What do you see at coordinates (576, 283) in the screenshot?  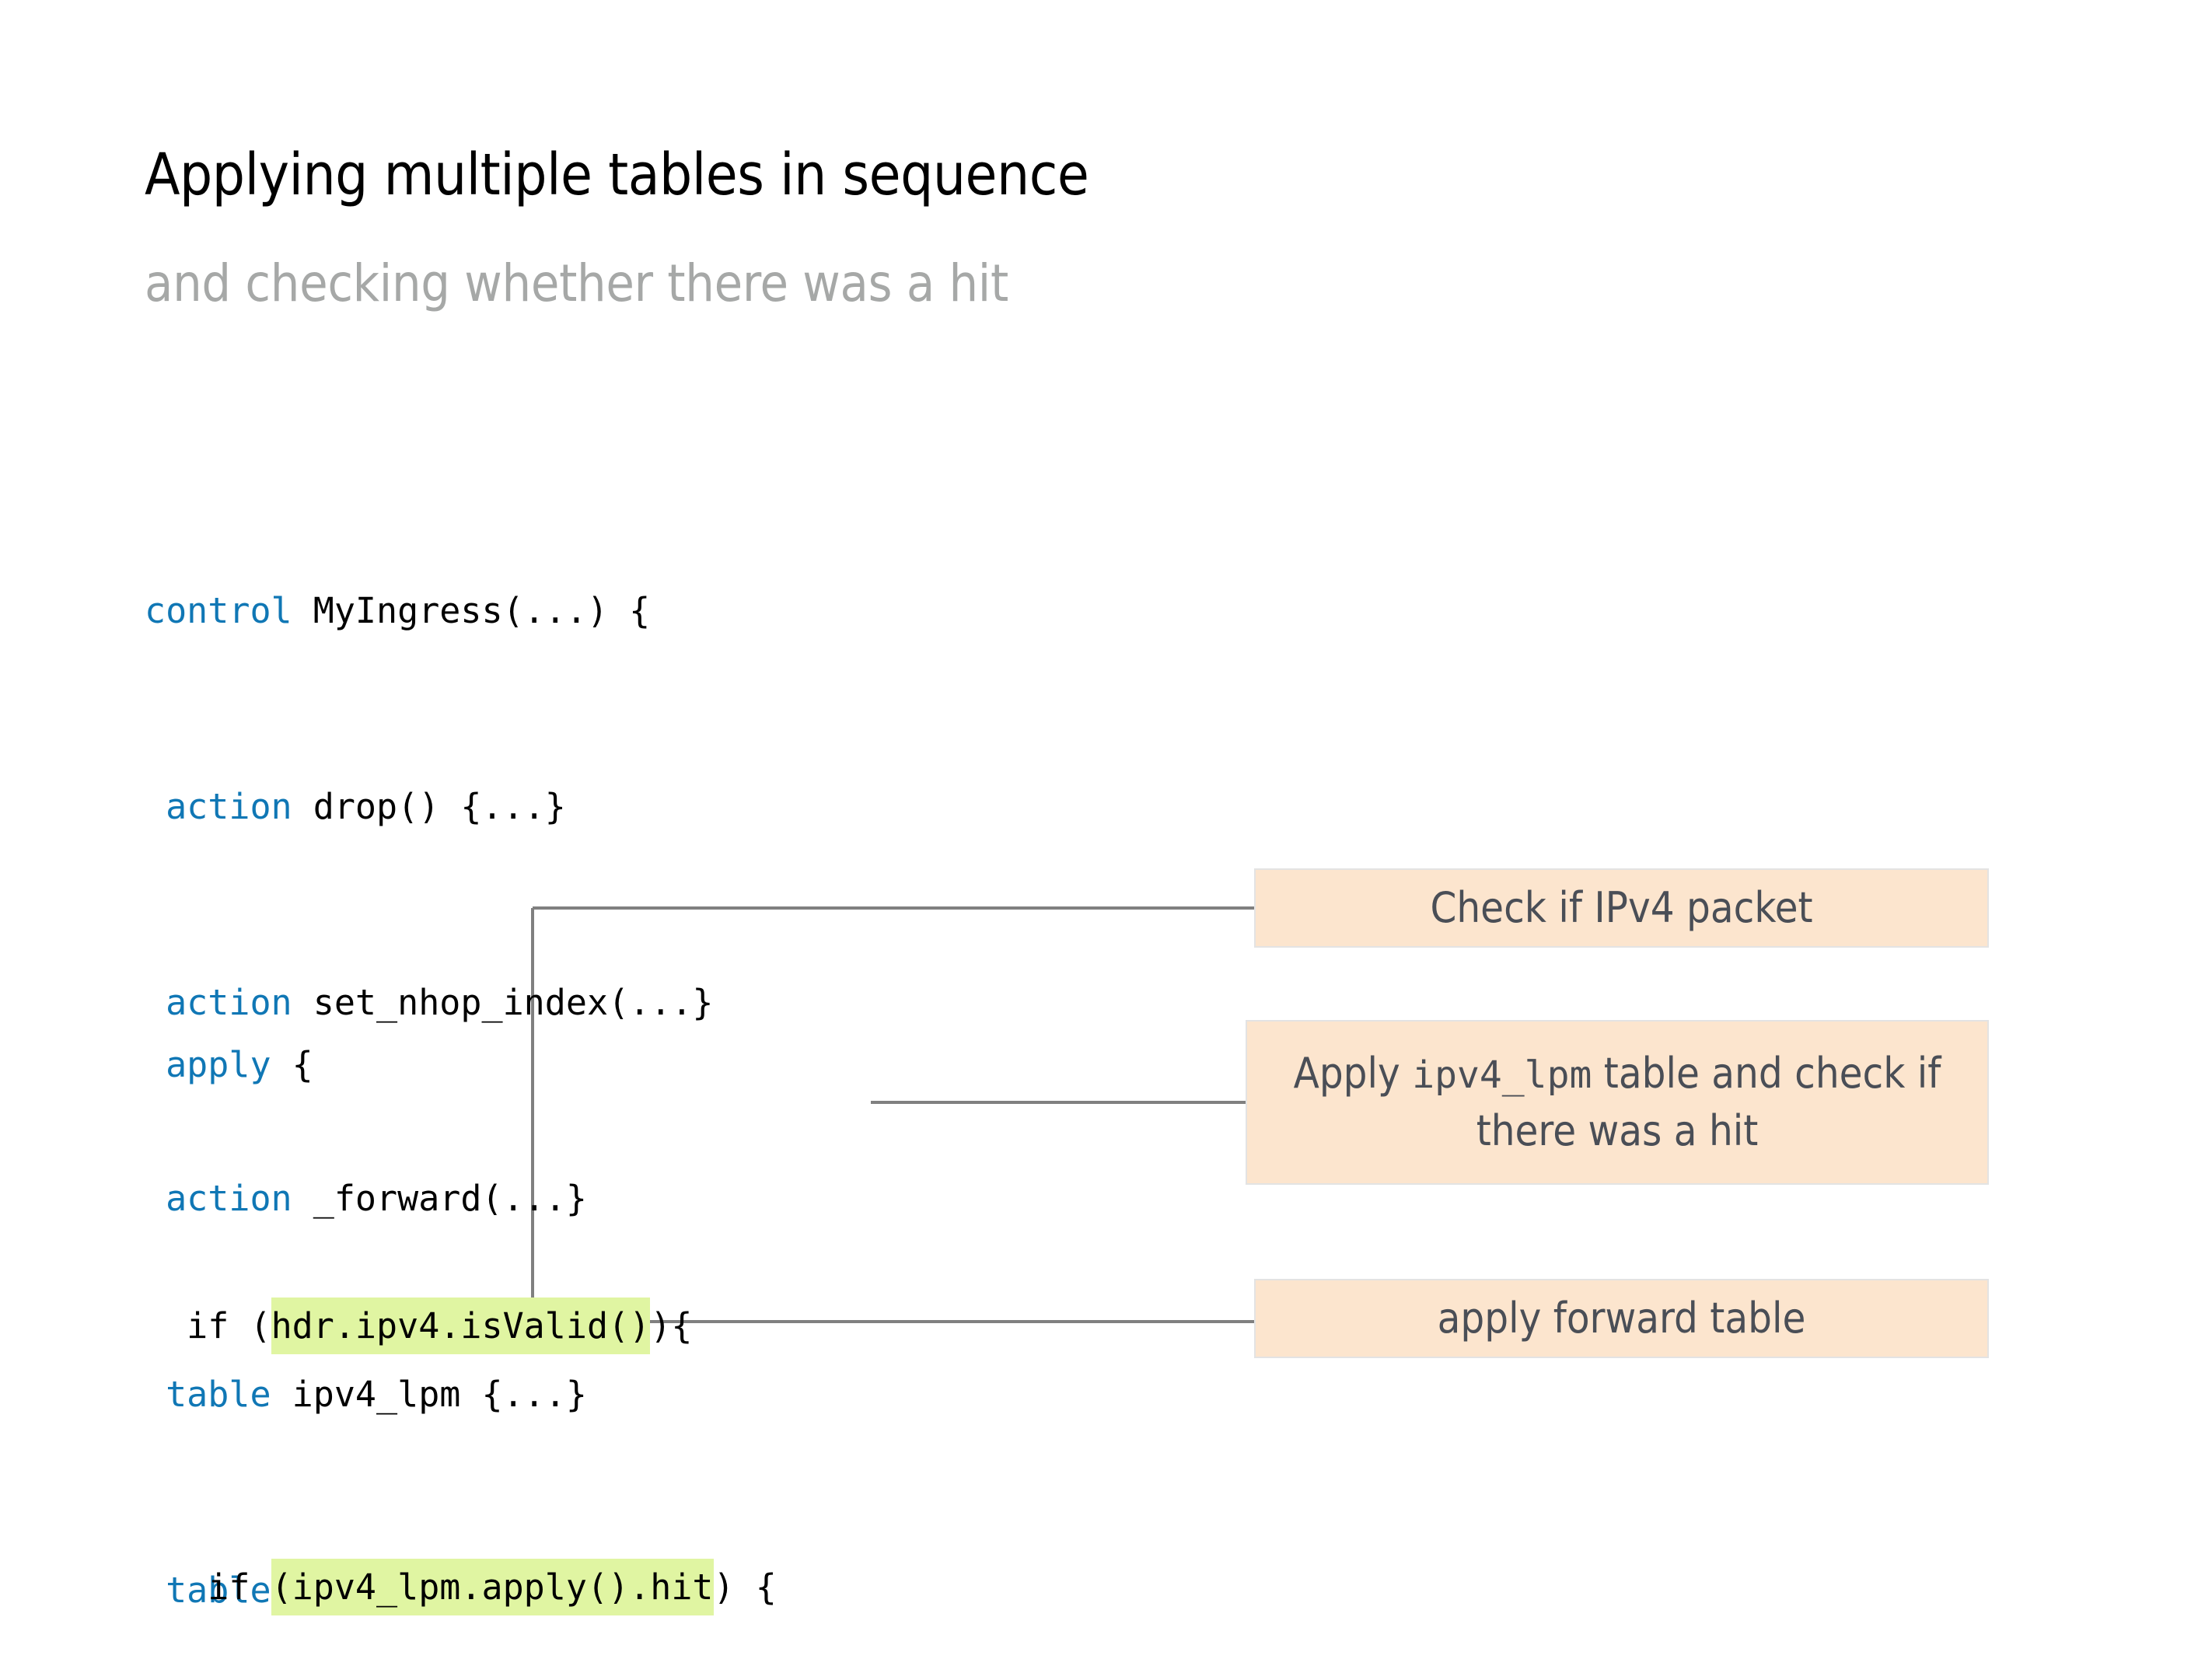 I see `page-subtitle: and checking whether there was a hit` at bounding box center [576, 283].